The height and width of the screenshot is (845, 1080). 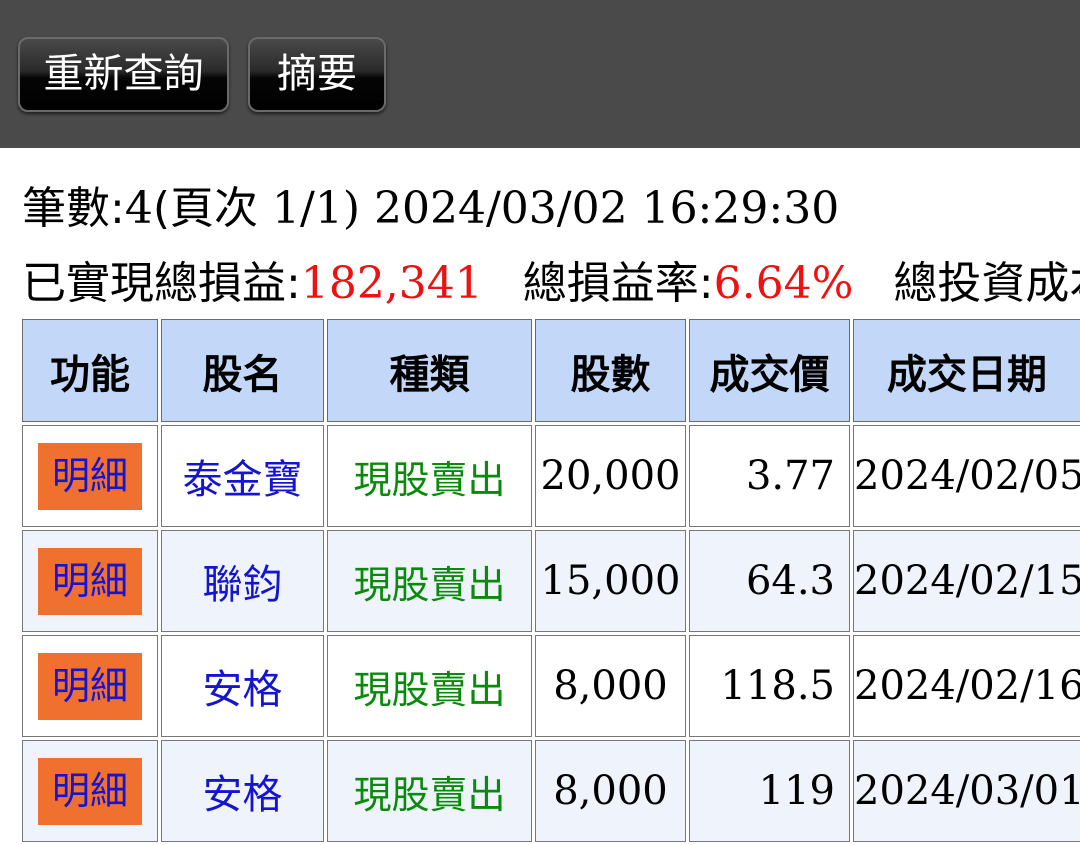 What do you see at coordinates (161, 283) in the screenshot?
I see `realized-pl-label: 已實現總損益:` at bounding box center [161, 283].